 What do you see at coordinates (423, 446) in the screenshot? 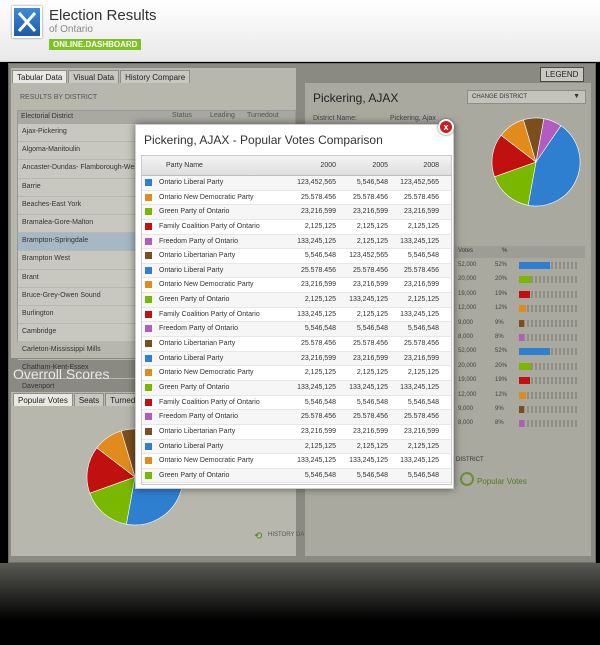
I see `votes-2008: 2,125,125` at bounding box center [423, 446].